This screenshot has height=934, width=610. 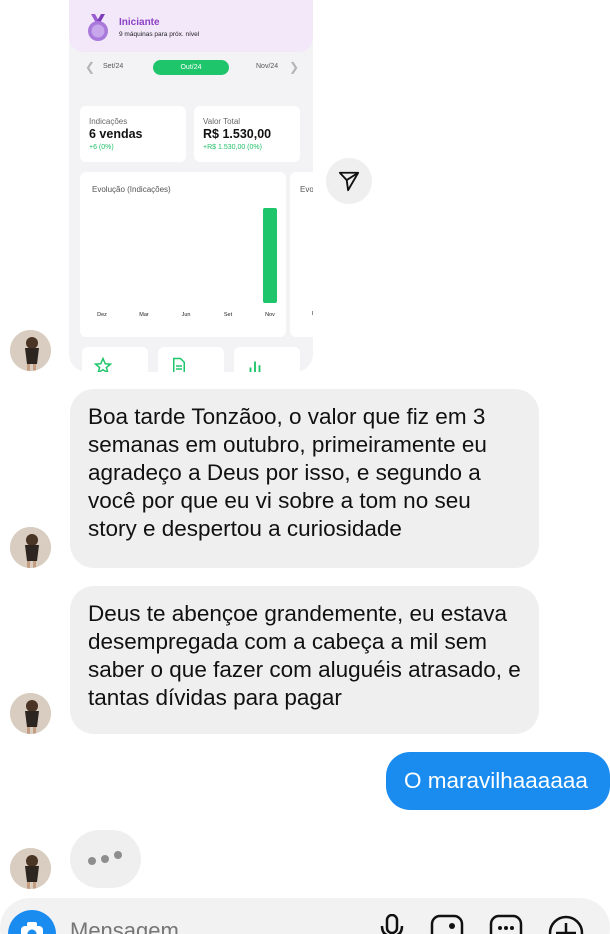 What do you see at coordinates (105, 859) in the screenshot?
I see `typing-indicator` at bounding box center [105, 859].